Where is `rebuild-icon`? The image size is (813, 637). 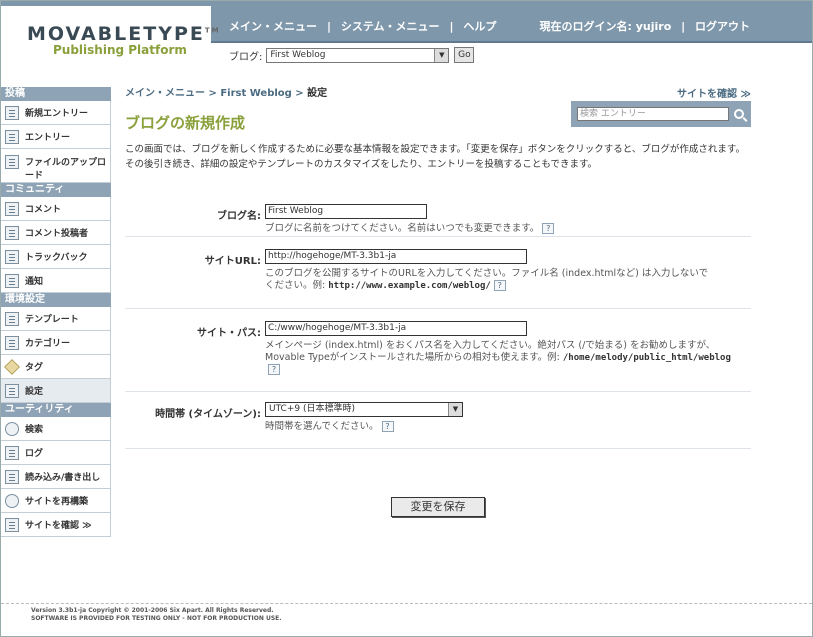 rebuild-icon is located at coordinates (12, 500).